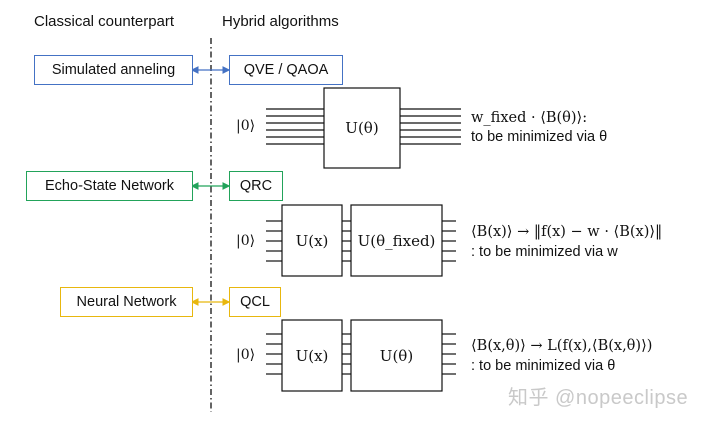 The width and height of the screenshot is (720, 425). I want to click on classical-box-neural-network: Neural Network, so click(126, 302).